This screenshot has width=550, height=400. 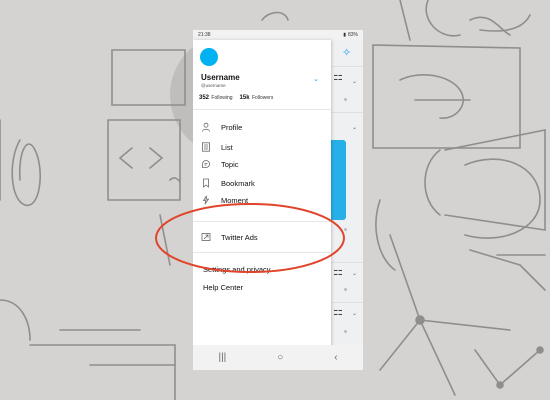 I want to click on menu-item-label: Topic, so click(x=230, y=164).